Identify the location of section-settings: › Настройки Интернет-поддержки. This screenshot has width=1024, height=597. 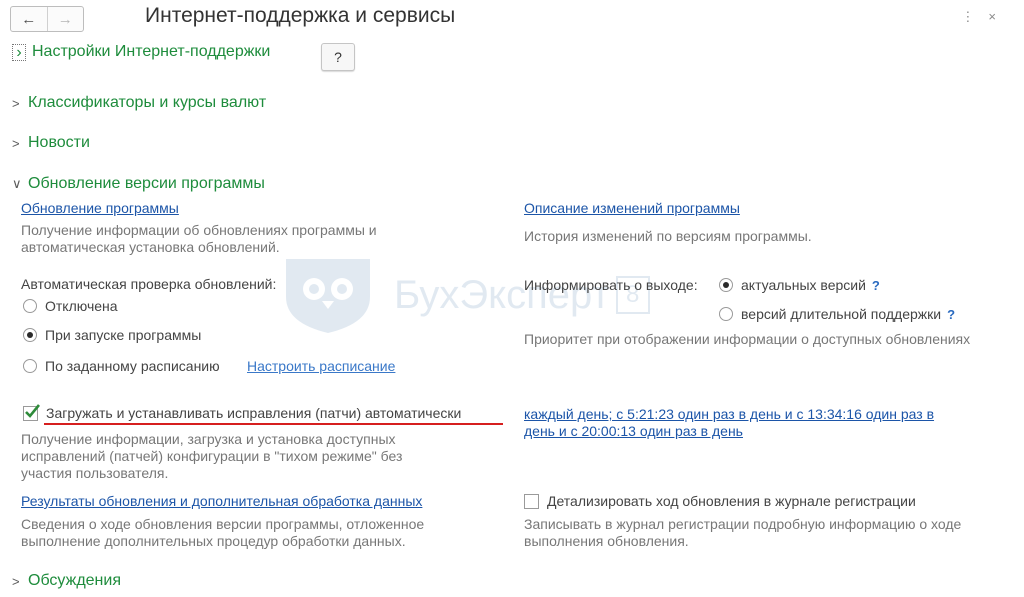
(141, 52).